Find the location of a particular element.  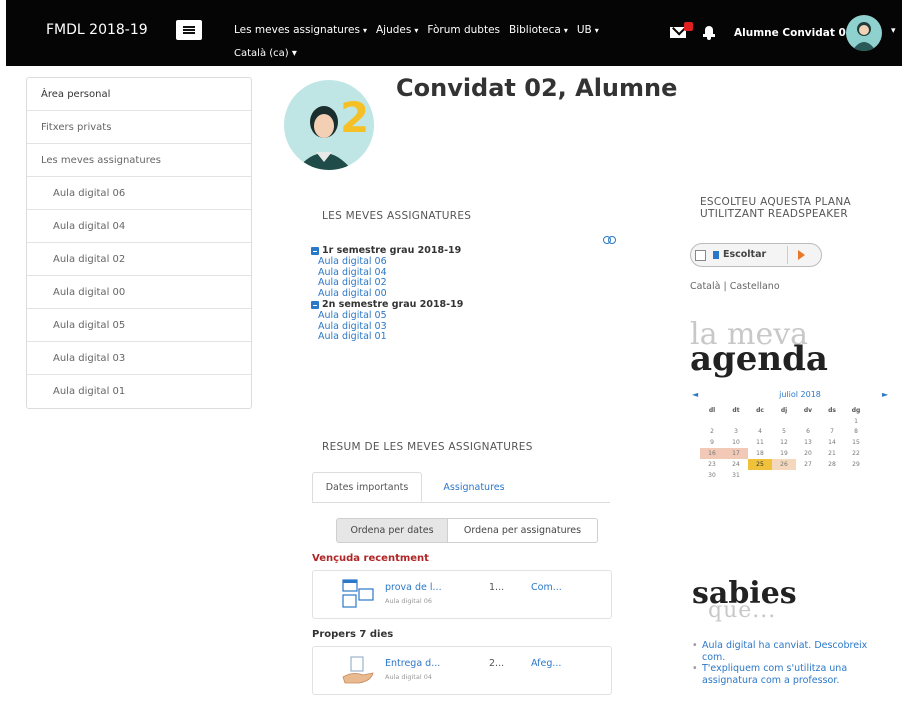

mail-badge is located at coordinates (688, 26).